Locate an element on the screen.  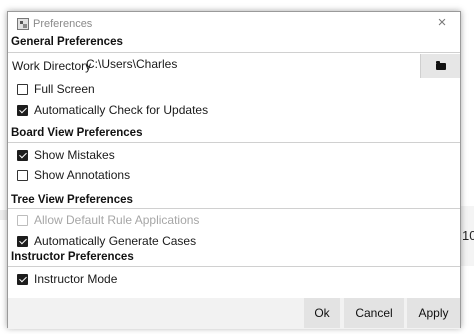
show-mistakes-checkbox: Show Mistakes is located at coordinates (66, 155).